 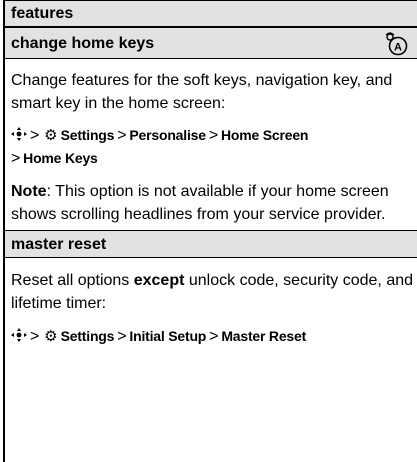 What do you see at coordinates (211, 244) in the screenshot?
I see `feature-title-master-reset: master reset` at bounding box center [211, 244].